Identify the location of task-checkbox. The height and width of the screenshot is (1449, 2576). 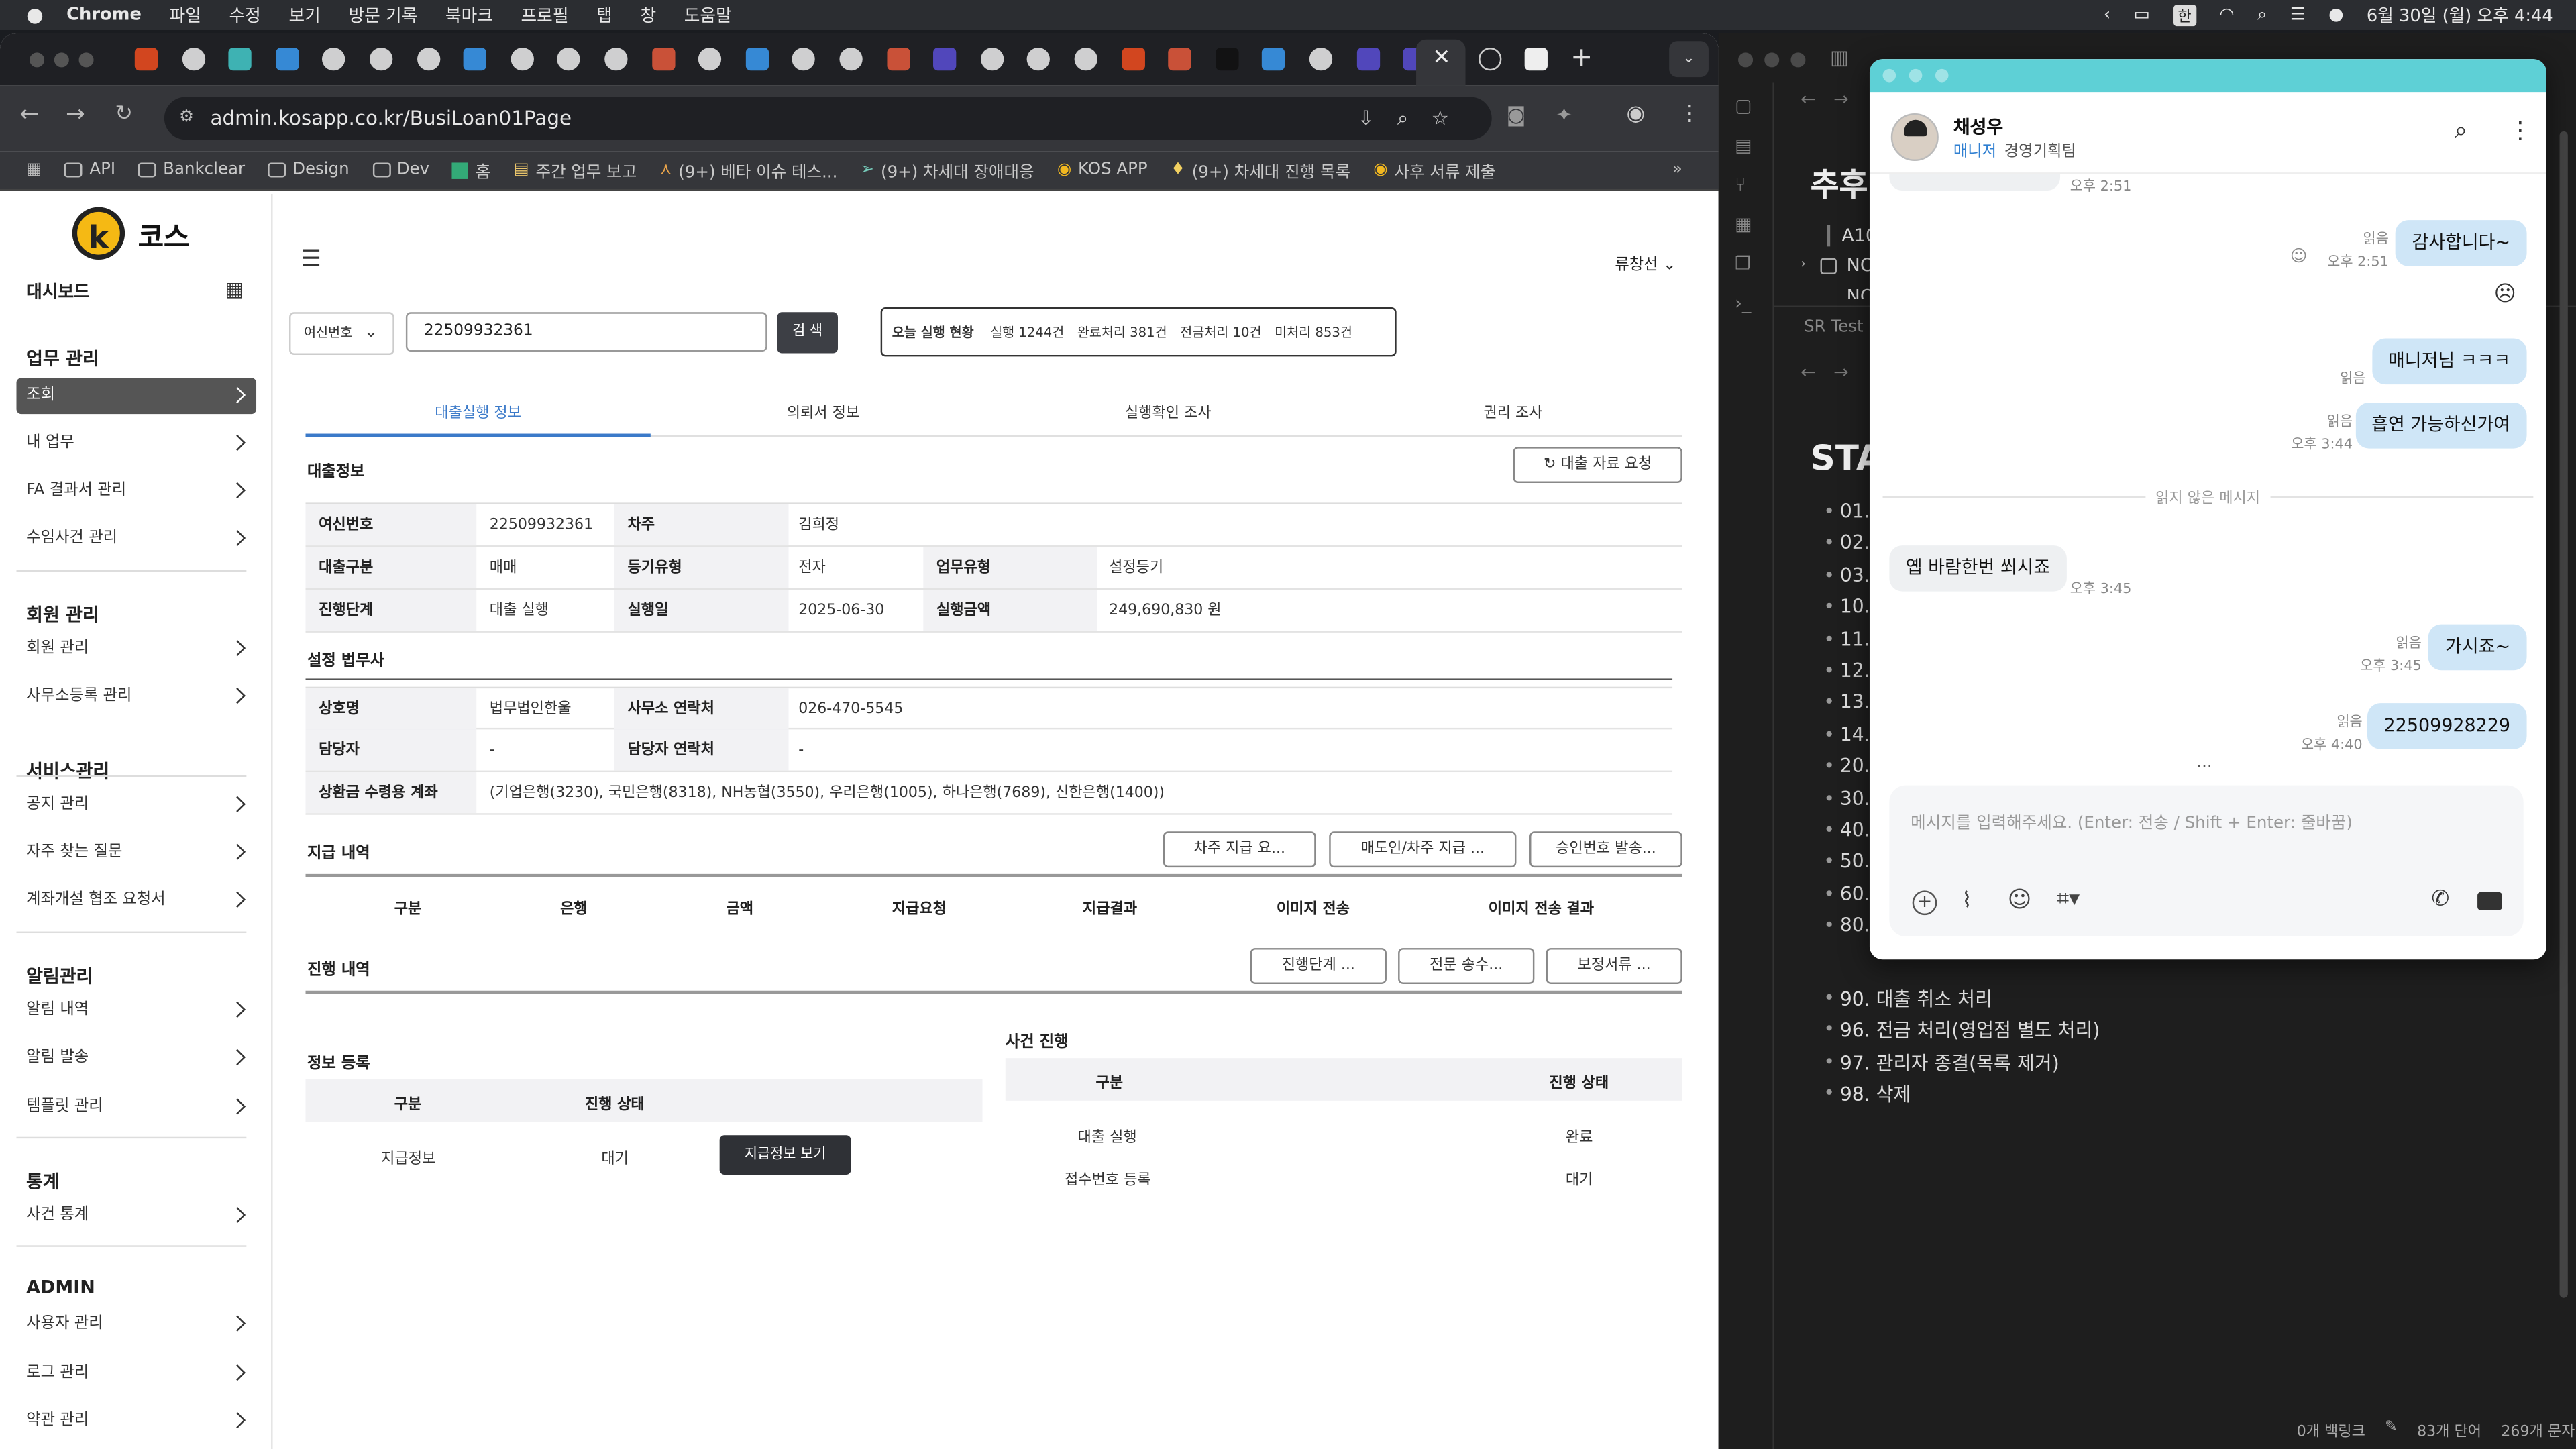
(1828, 266).